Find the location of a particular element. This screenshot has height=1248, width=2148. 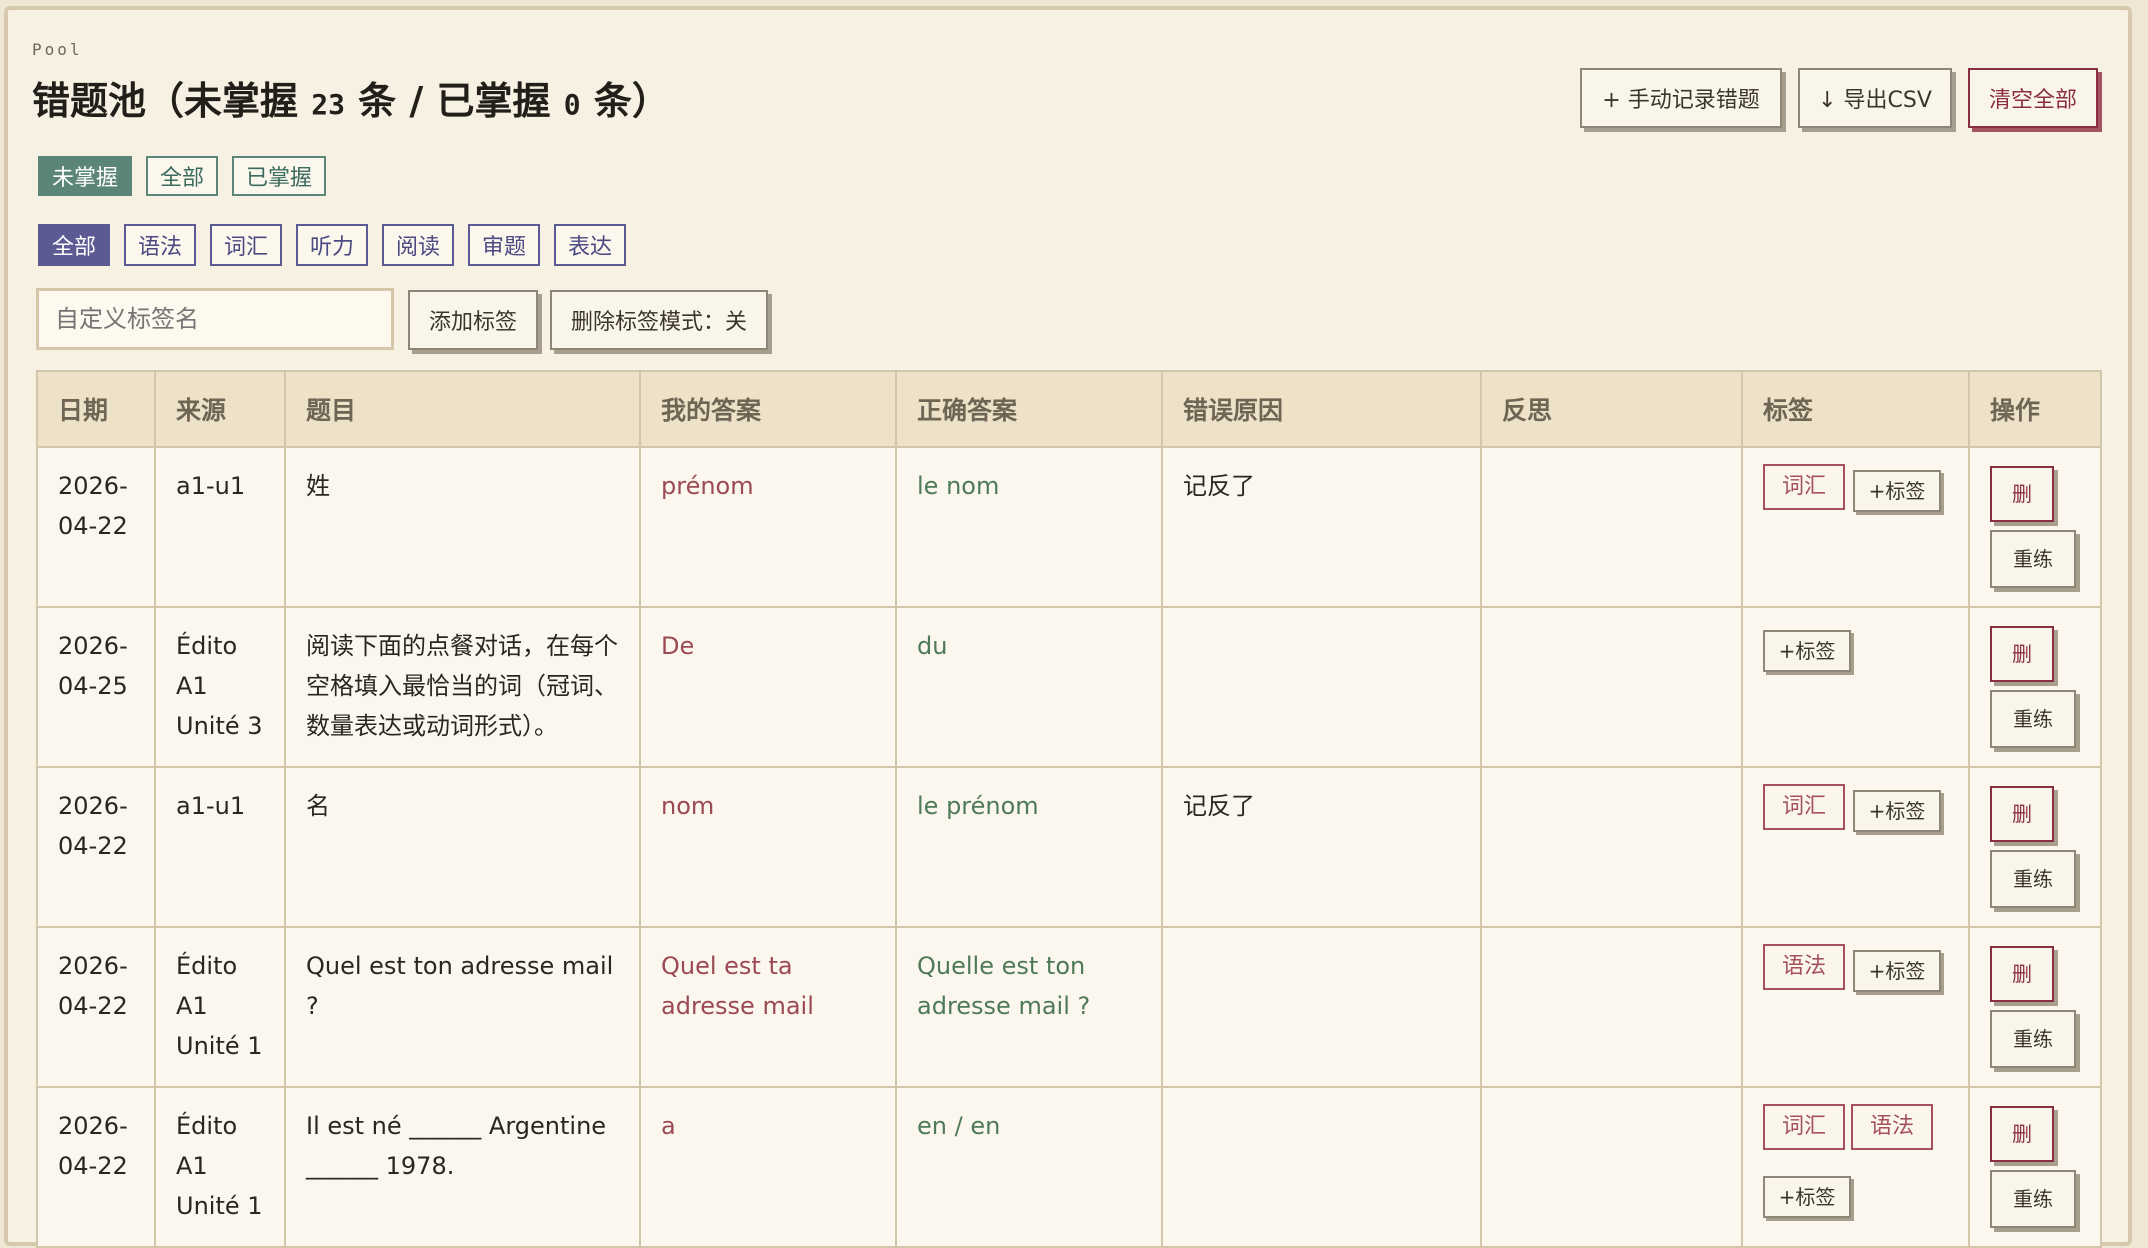

cell-question: 姓 is located at coordinates (462, 527).